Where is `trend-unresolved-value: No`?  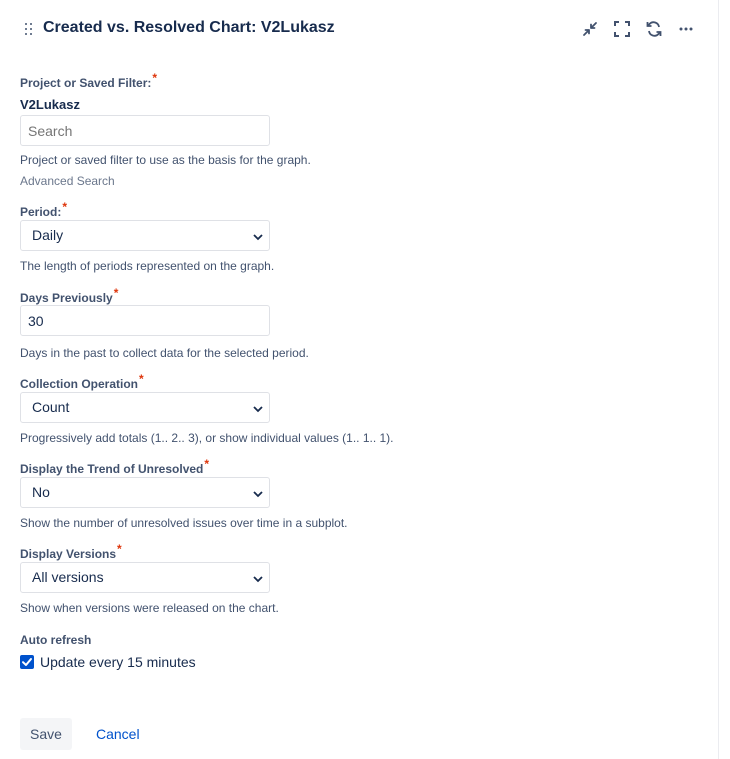
trend-unresolved-value: No is located at coordinates (41, 492).